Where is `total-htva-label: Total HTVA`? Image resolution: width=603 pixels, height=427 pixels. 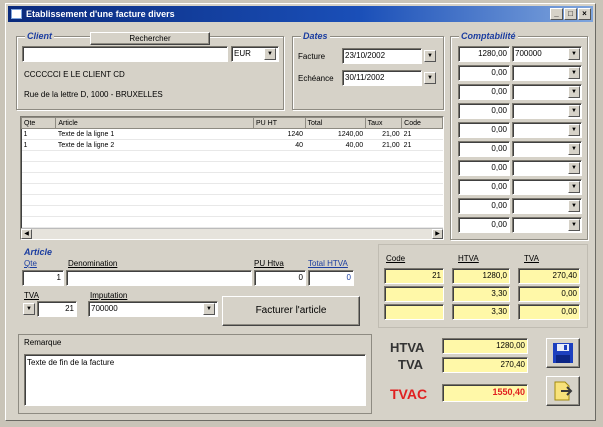
total-htva-label: Total HTVA is located at coordinates (328, 263).